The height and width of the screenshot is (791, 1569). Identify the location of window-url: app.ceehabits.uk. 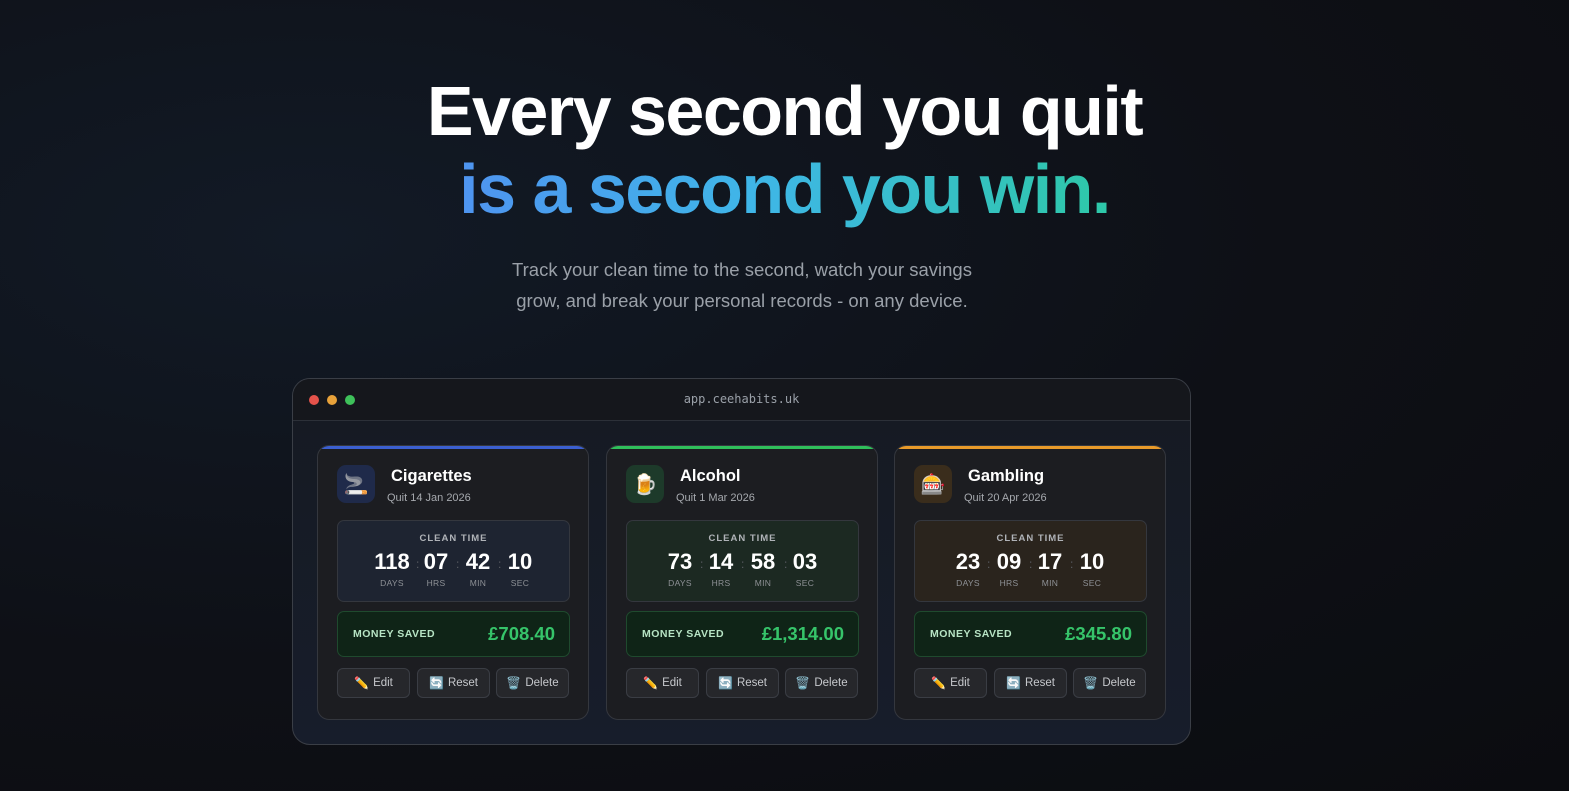
(741, 399).